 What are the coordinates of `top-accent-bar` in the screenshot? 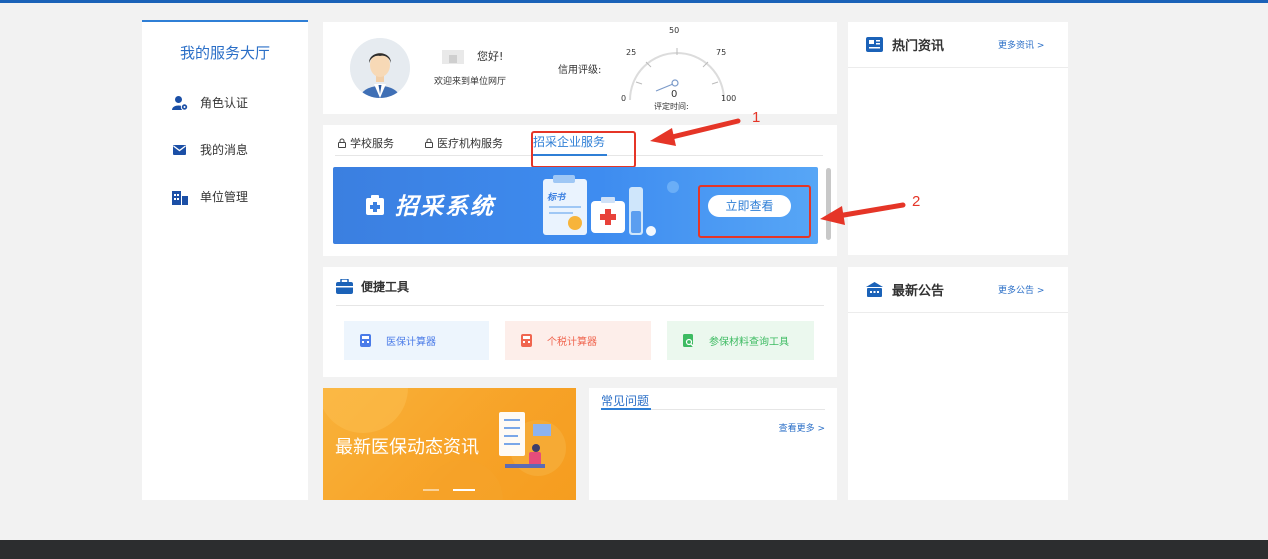 It's located at (634, 1).